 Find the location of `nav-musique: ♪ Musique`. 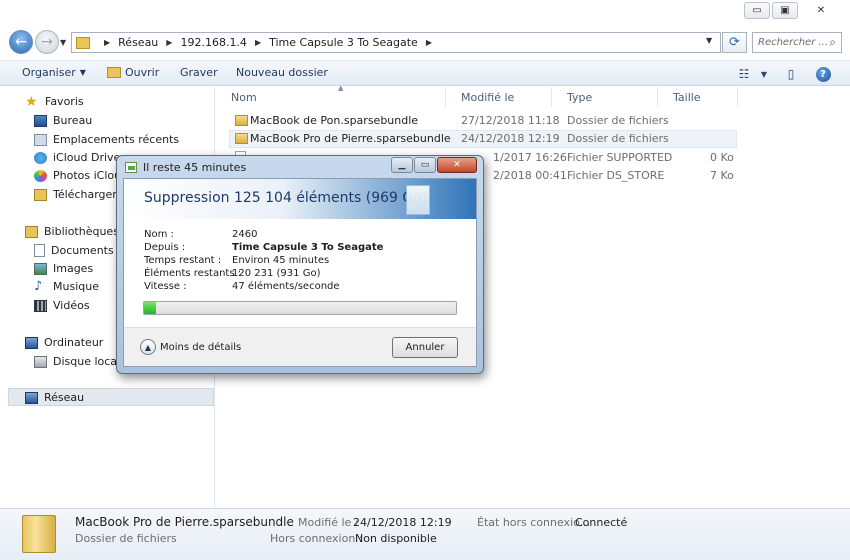

nav-musique: ♪ Musique is located at coordinates (66, 287).